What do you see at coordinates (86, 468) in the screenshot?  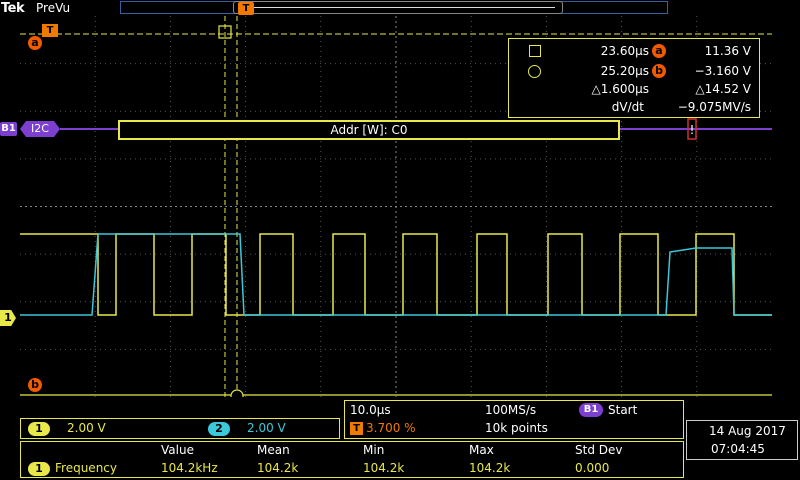 I see `meas-label: Frequency` at bounding box center [86, 468].